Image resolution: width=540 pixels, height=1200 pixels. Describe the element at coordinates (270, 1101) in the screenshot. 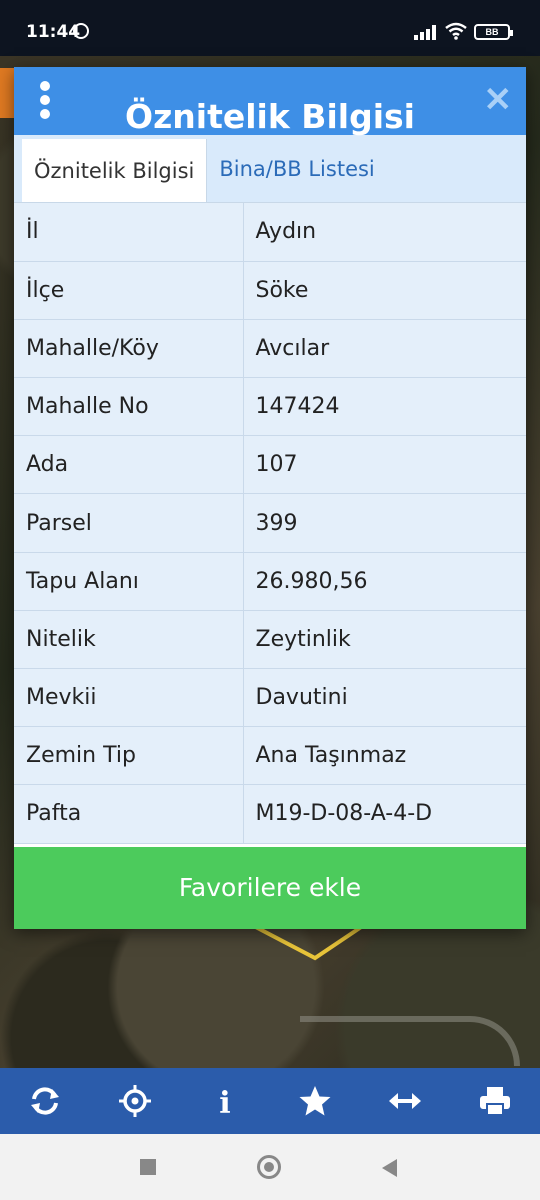

I see `bottom-toolbar: i` at that location.